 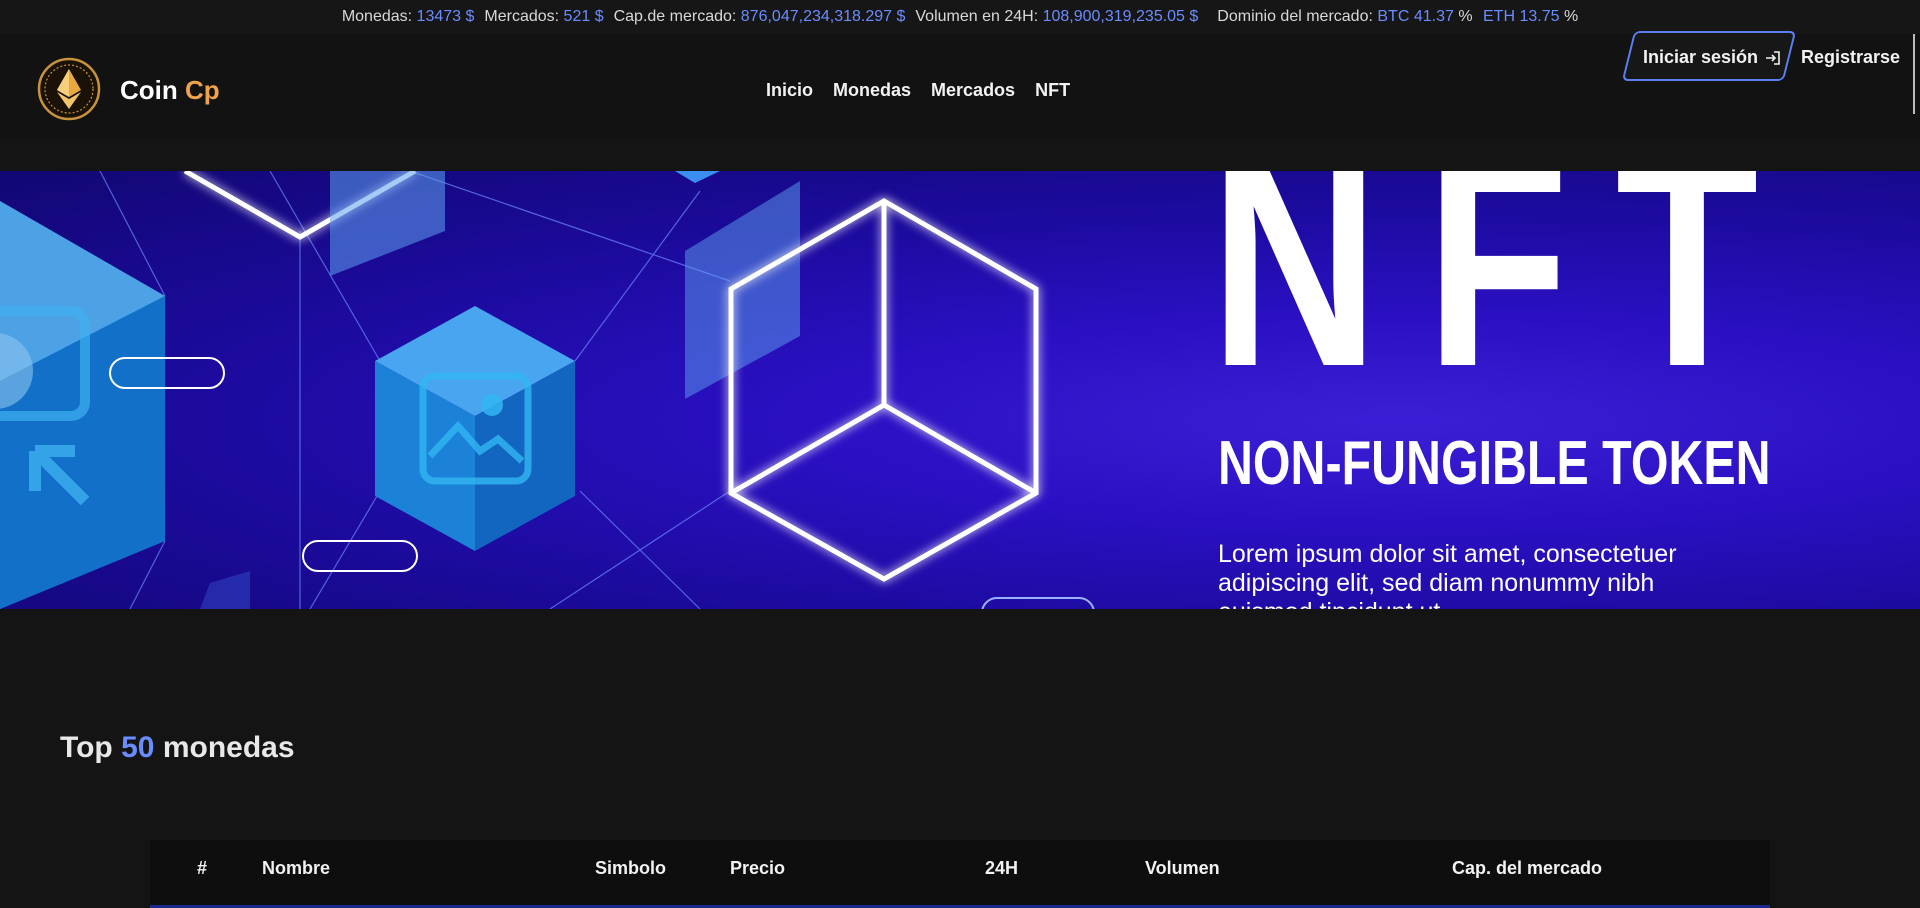 What do you see at coordinates (1120, 16) in the screenshot?
I see `ticker-volume-value: 108,900,319,235.05 $` at bounding box center [1120, 16].